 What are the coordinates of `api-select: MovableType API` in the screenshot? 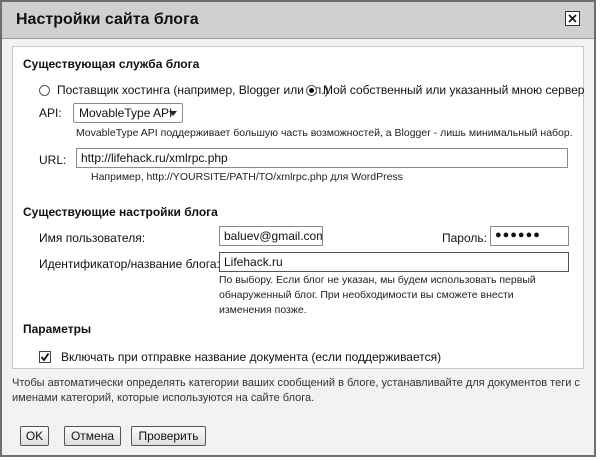 It's located at (128, 113).